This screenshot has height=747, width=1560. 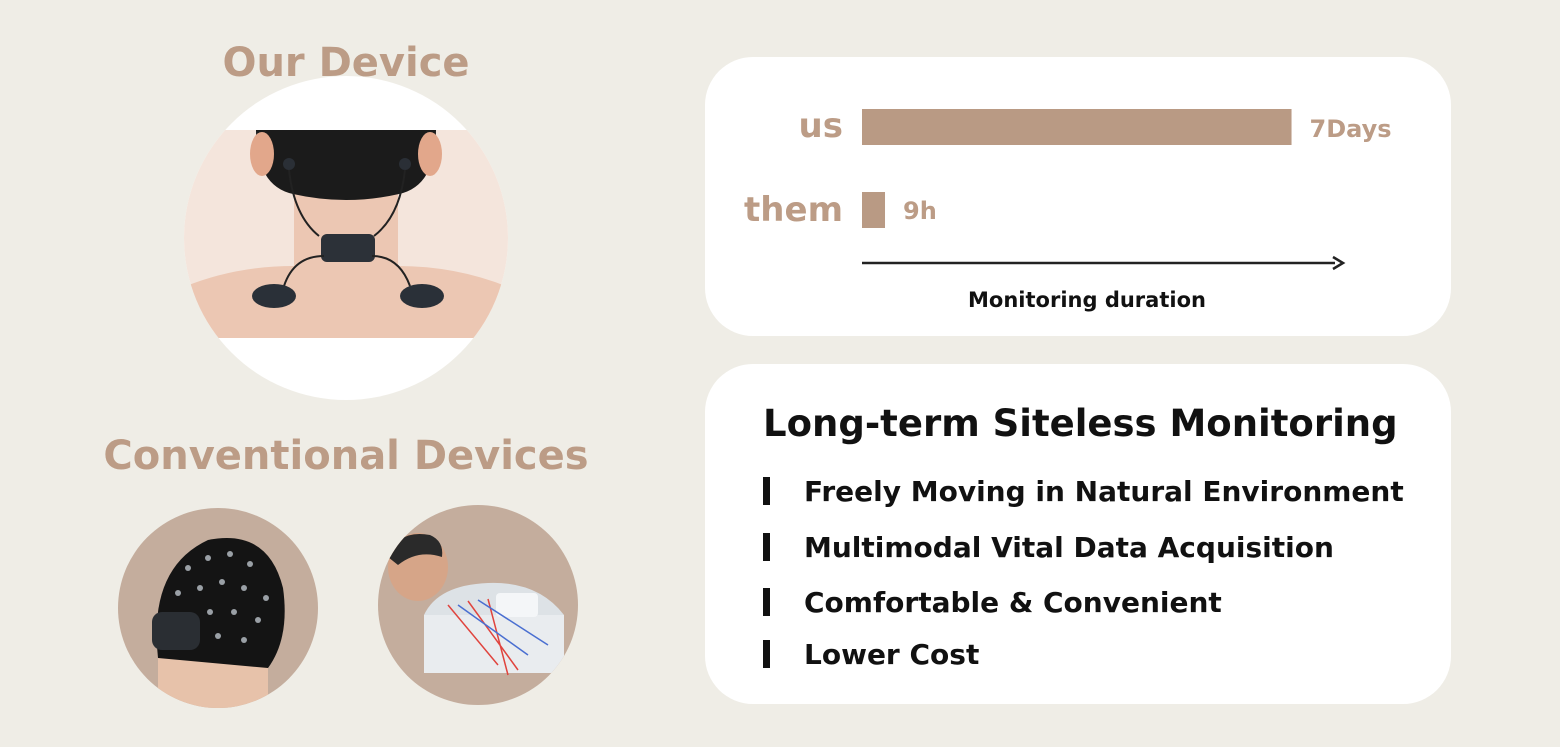 I want to click on feature-item: Lower Cost, so click(x=871, y=654).